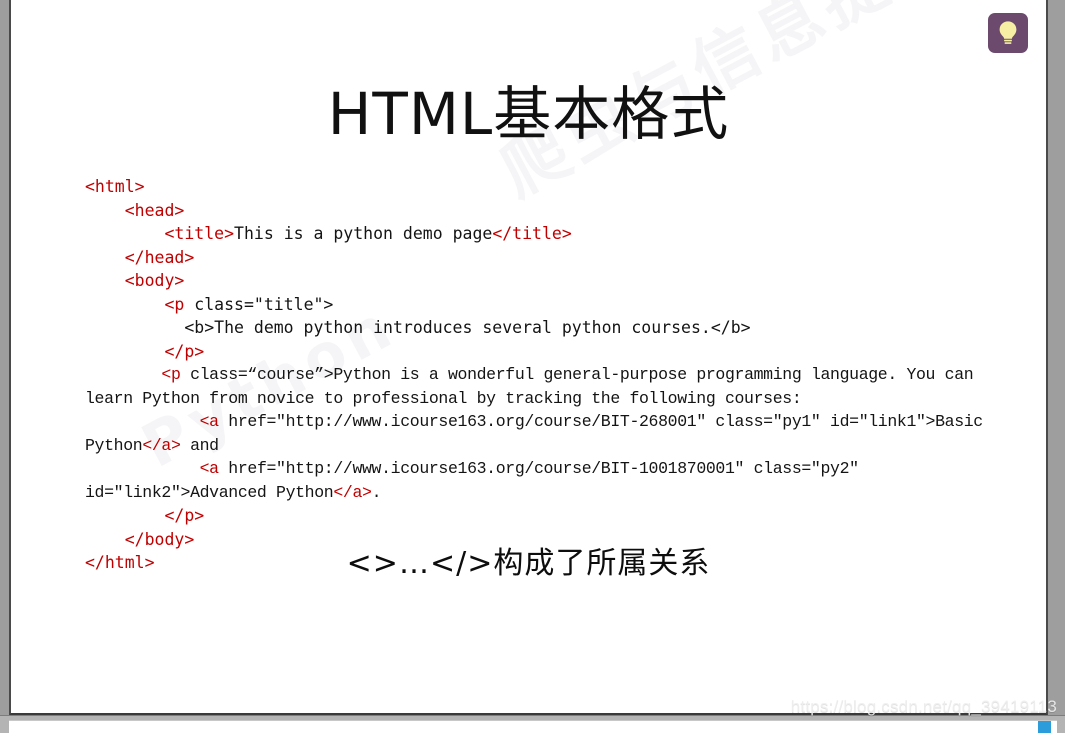 The height and width of the screenshot is (733, 1065). Describe the element at coordinates (363, 233) in the screenshot. I see `code-text: This is a python demo page` at that location.